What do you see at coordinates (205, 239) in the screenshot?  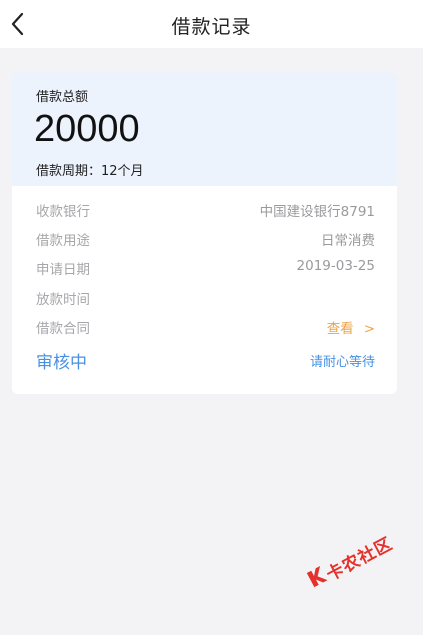 I see `detail-row-purpose: 借款用途 日常消费` at bounding box center [205, 239].